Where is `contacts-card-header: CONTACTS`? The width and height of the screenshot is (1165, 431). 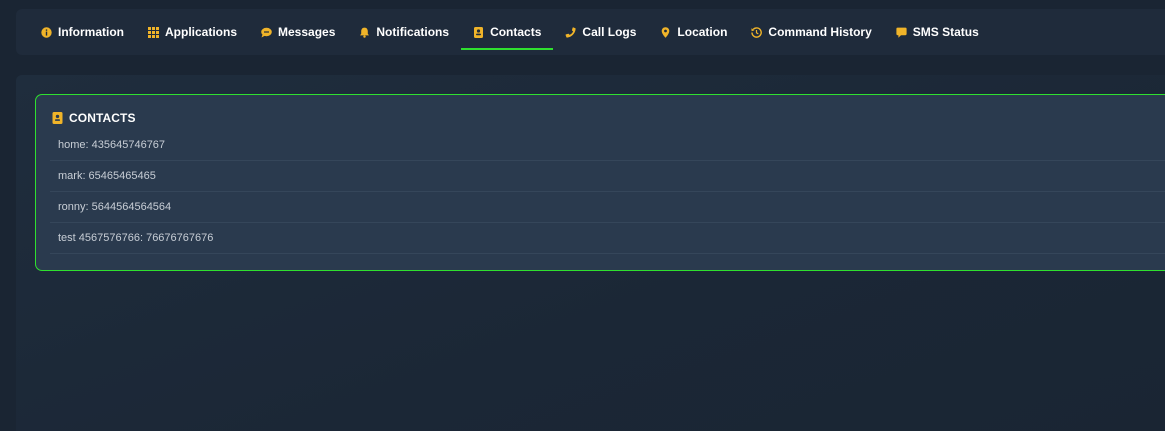
contacts-card-header: CONTACTS is located at coordinates (94, 118).